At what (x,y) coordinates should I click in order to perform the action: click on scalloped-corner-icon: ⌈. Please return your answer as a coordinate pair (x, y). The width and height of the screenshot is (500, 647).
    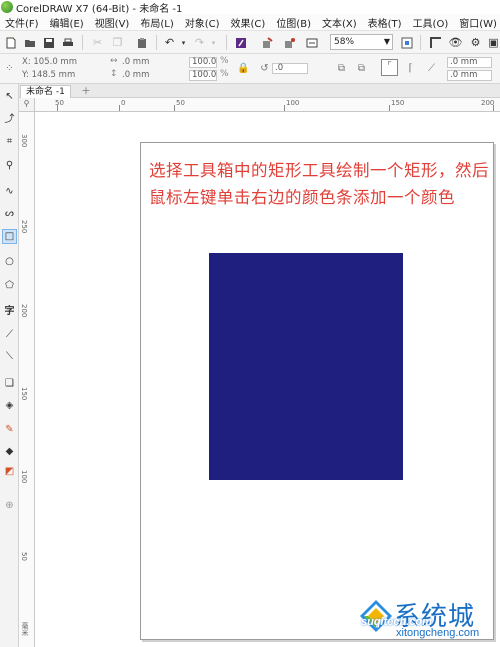
    Looking at the image, I should click on (410, 68).